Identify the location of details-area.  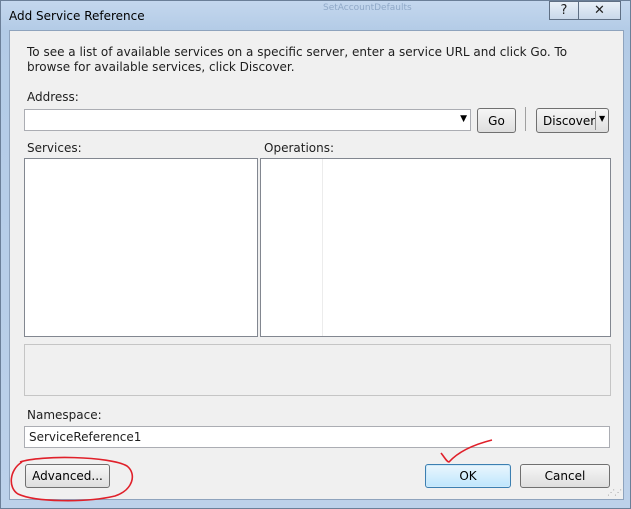
(317, 370).